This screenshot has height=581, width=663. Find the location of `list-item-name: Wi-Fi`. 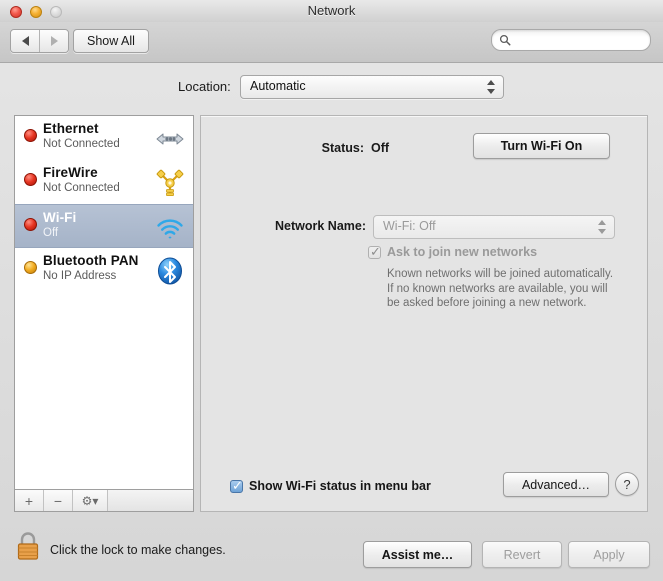

list-item-name: Wi-Fi is located at coordinates (60, 217).